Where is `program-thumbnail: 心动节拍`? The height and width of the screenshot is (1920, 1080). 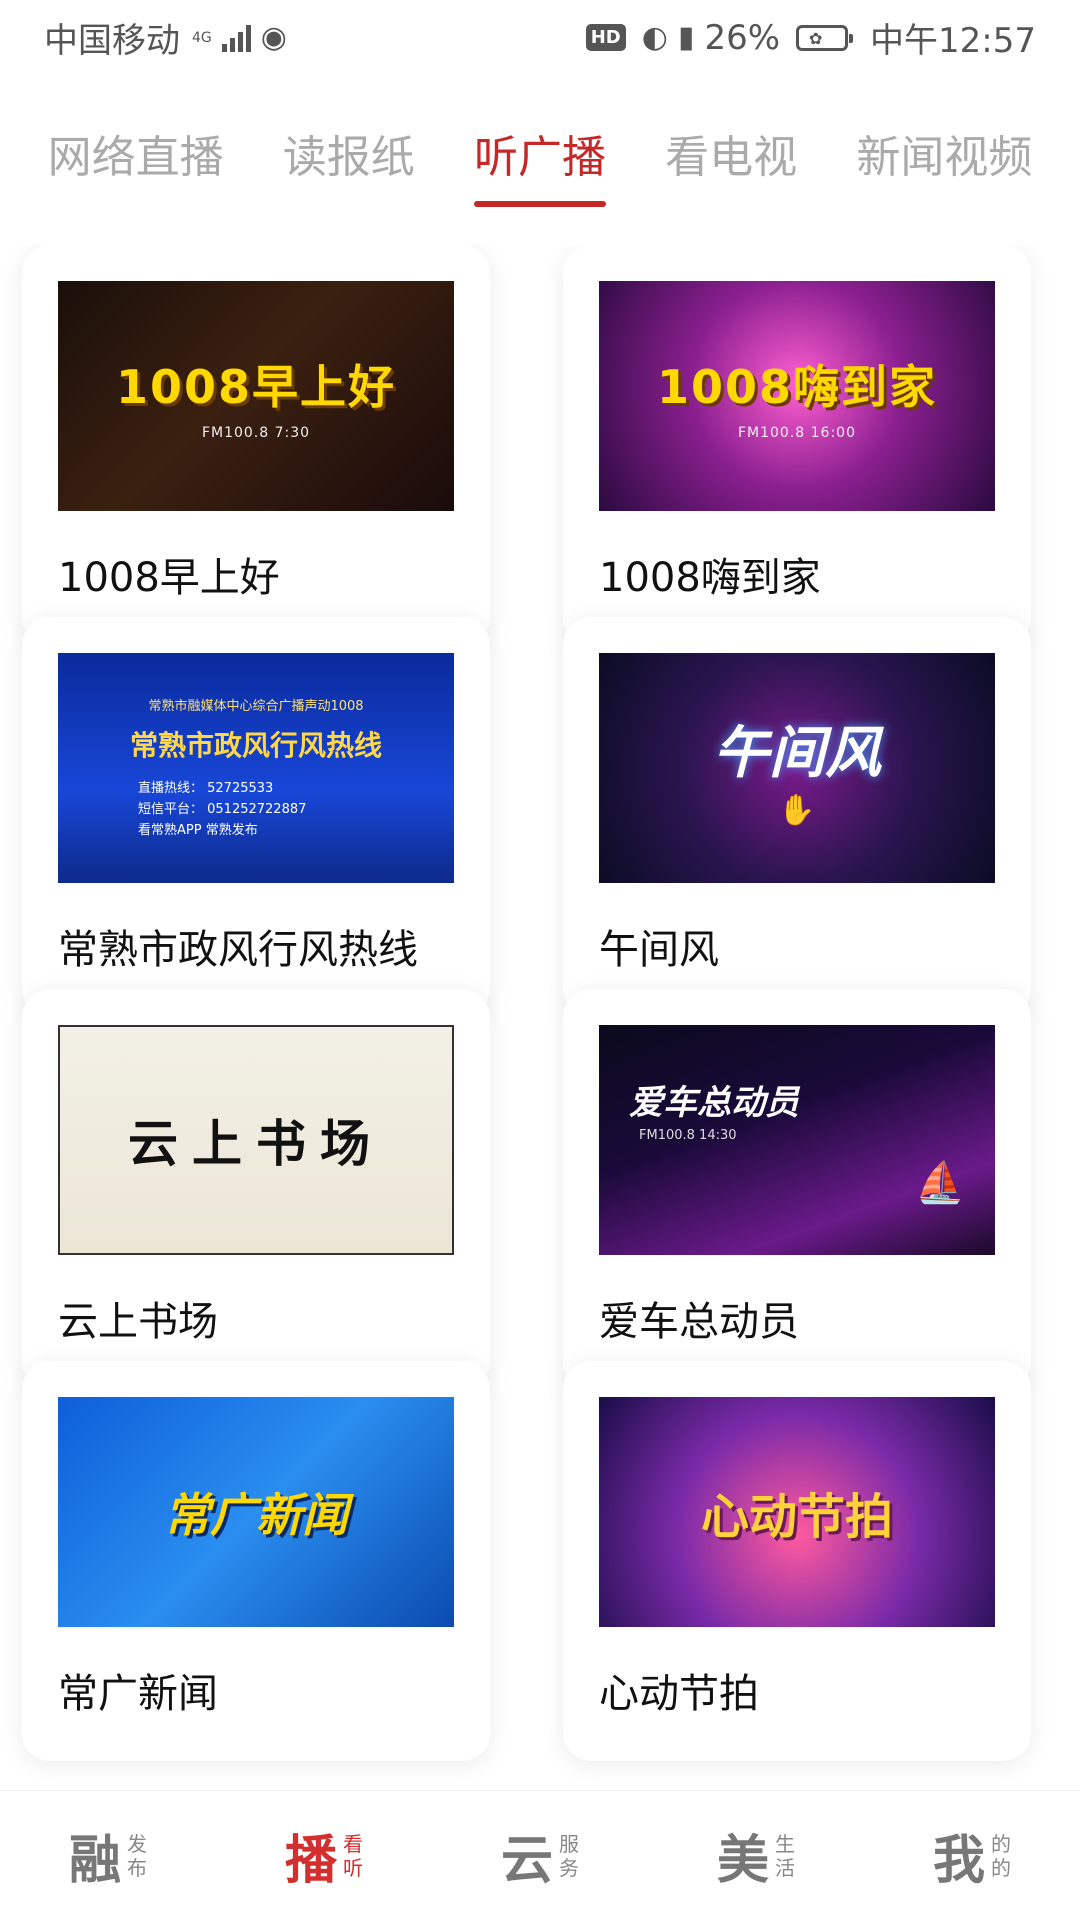
program-thumbnail: 心动节拍 is located at coordinates (797, 1512).